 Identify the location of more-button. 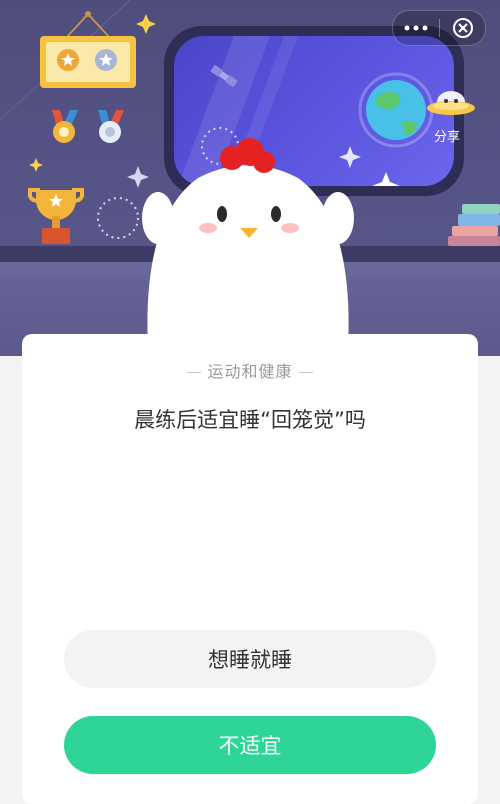
(416, 28).